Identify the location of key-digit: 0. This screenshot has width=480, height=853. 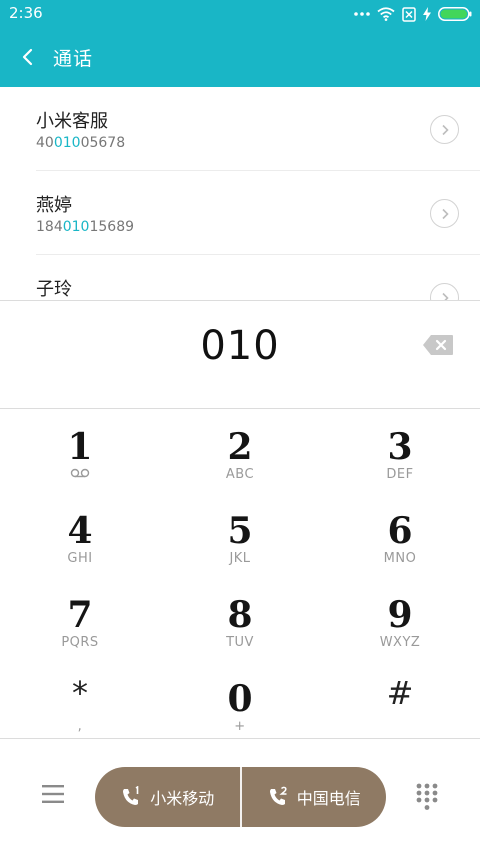
(240, 699).